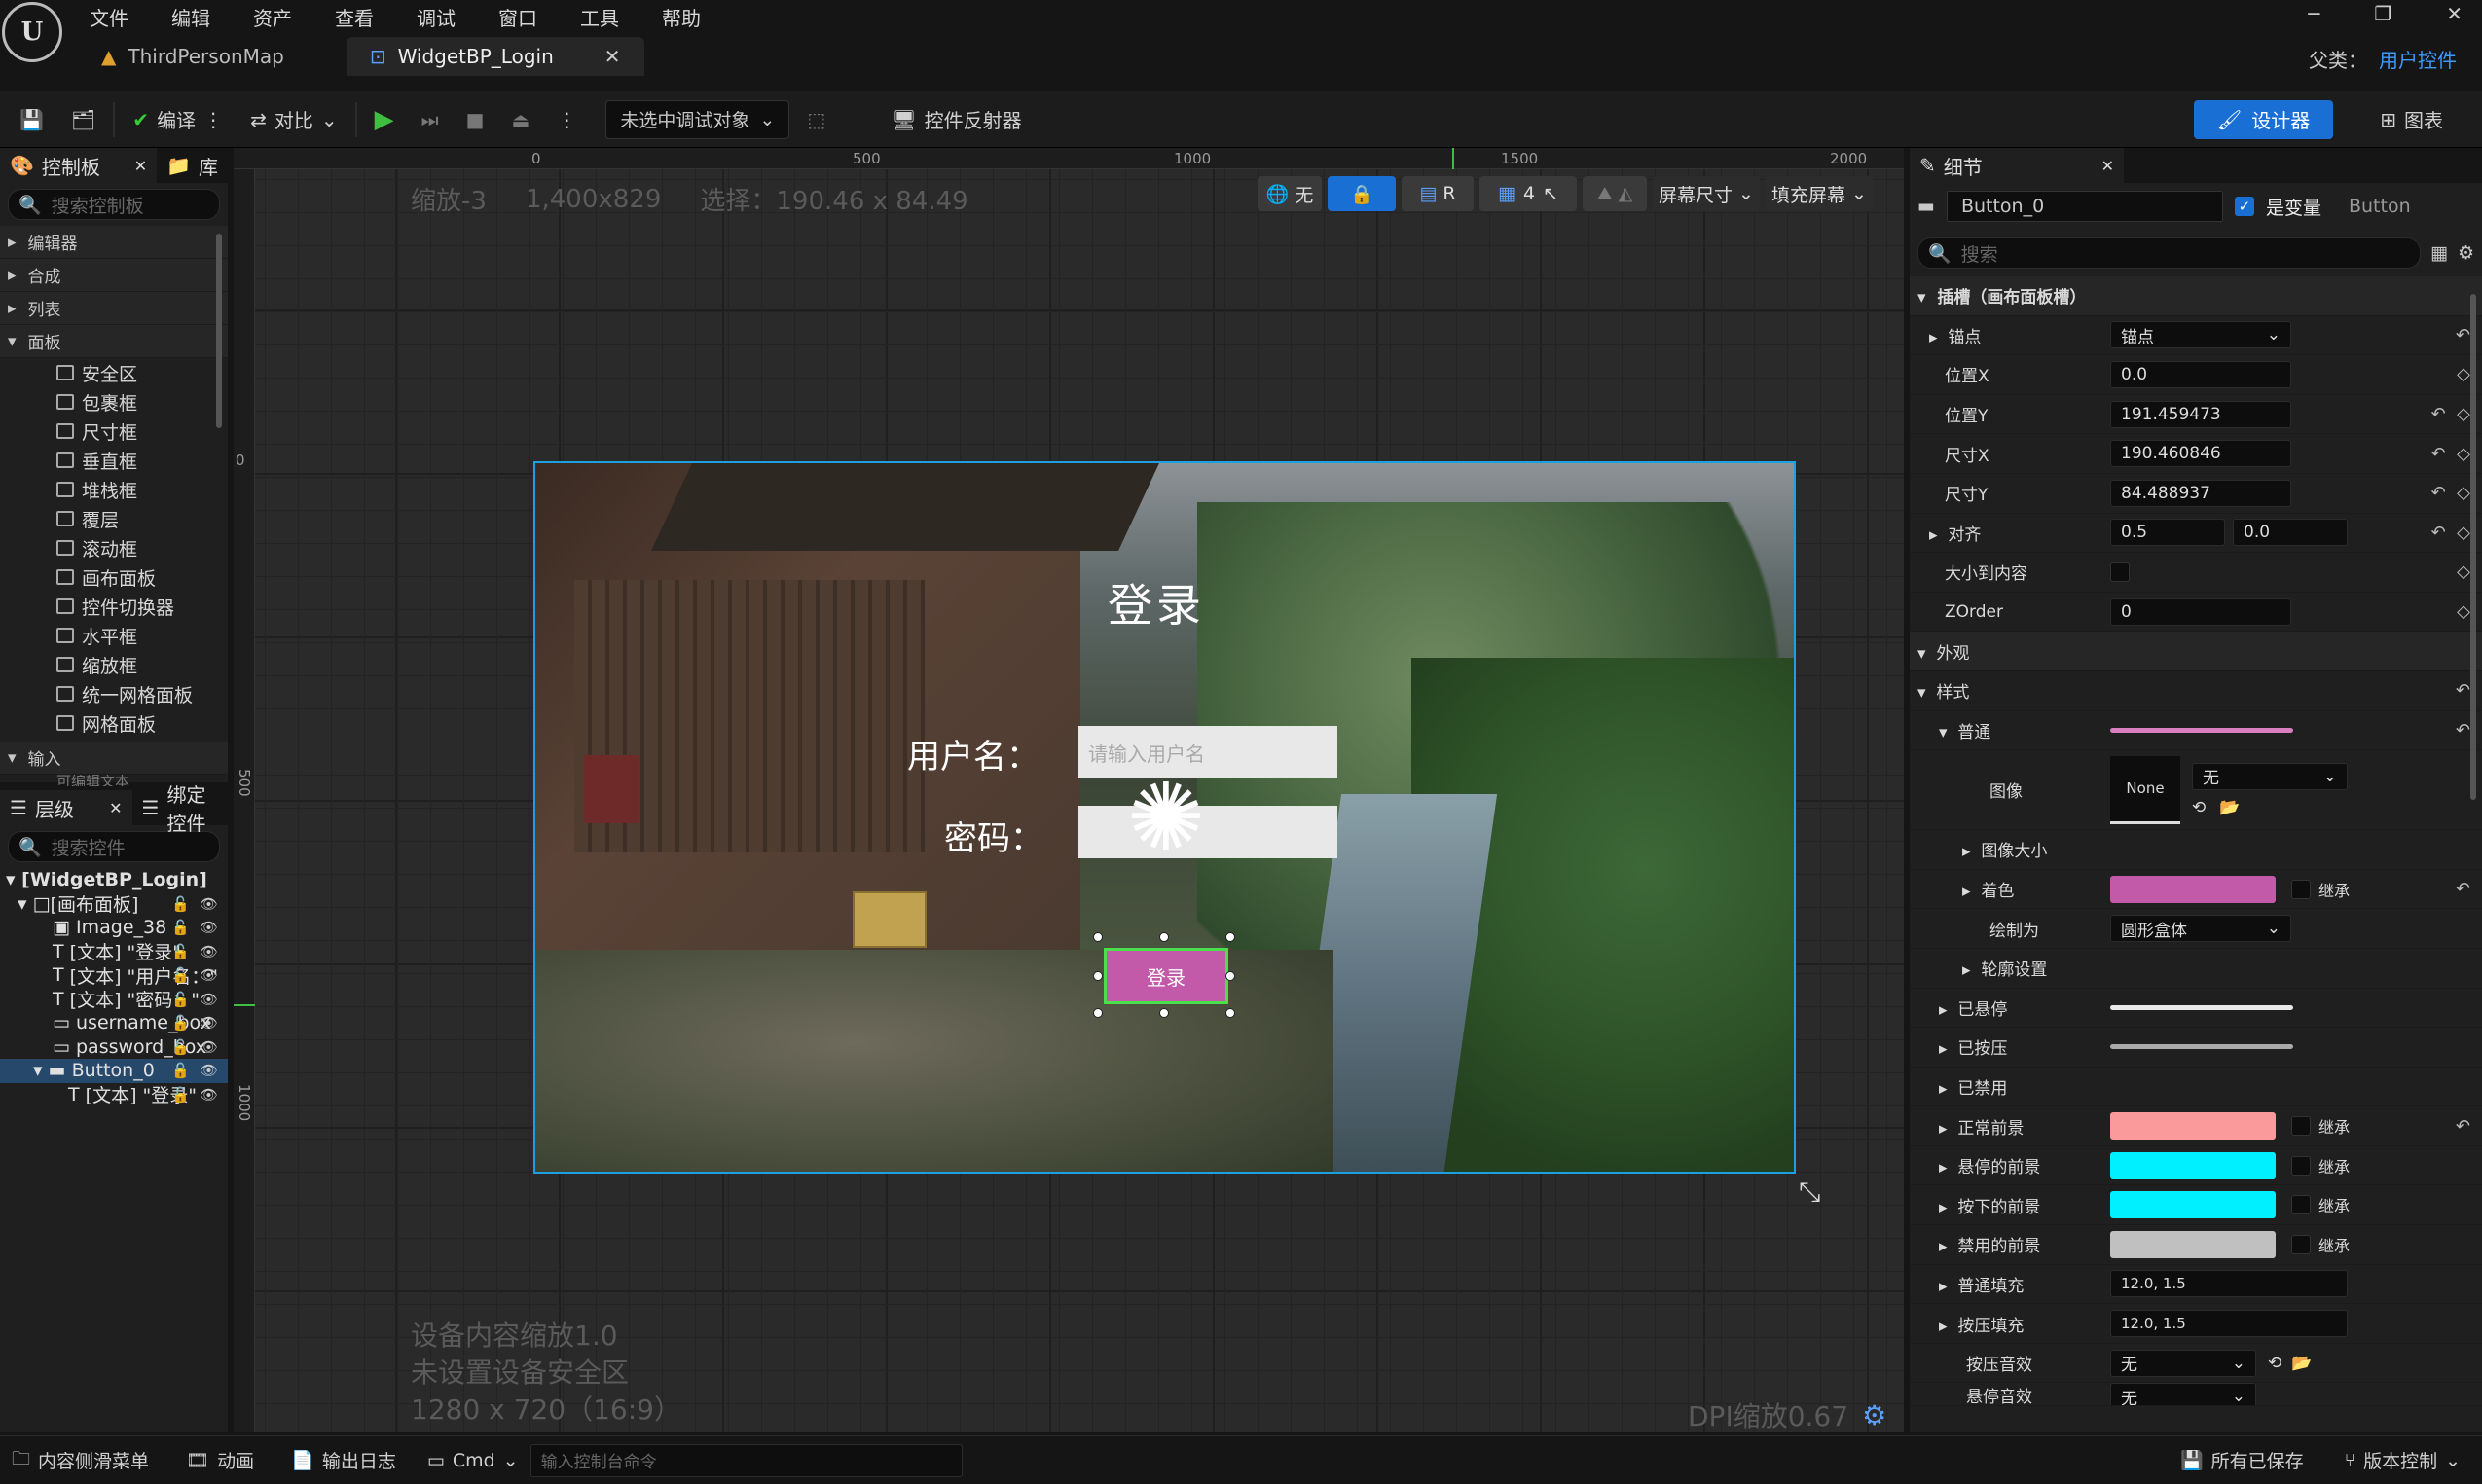  Describe the element at coordinates (600, 17) in the screenshot. I see `menu-tools: 工具` at that location.